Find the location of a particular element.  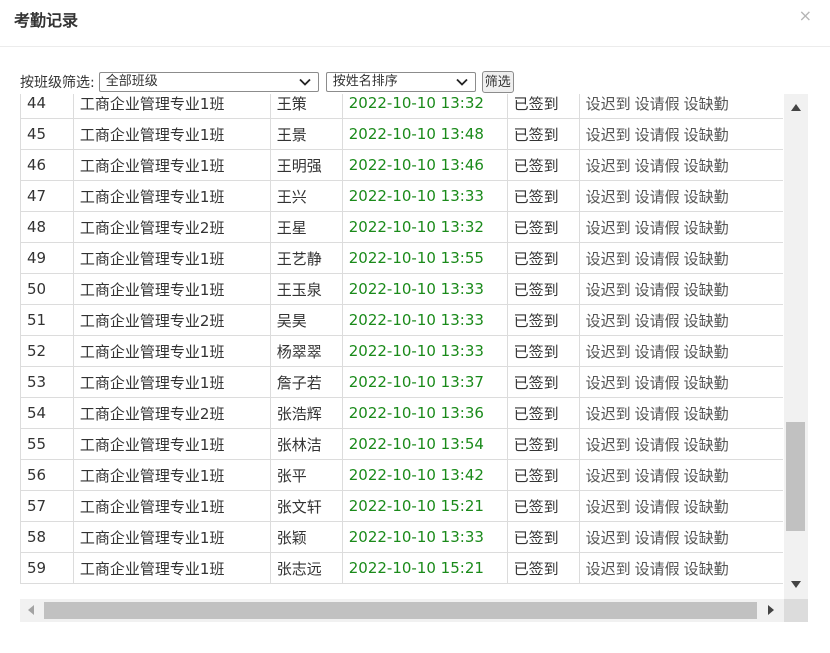

scroll-left-icon is located at coordinates (31, 610).